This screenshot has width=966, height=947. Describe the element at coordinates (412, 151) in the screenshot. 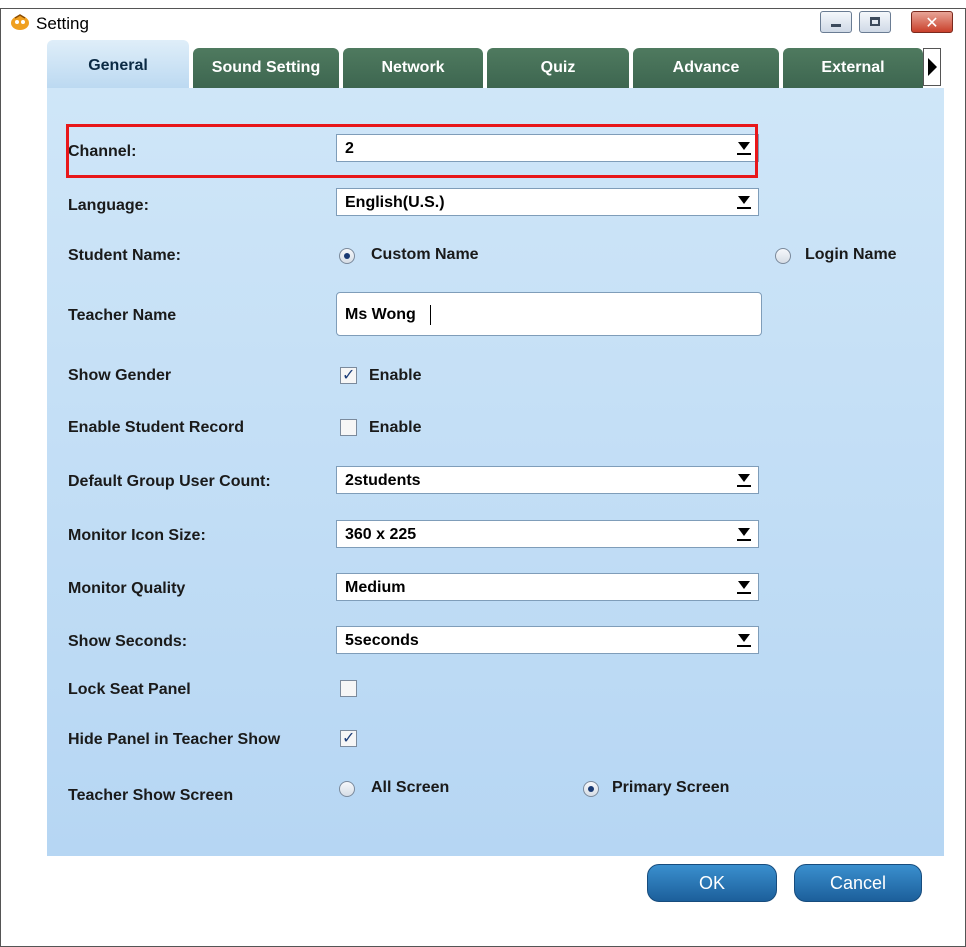

I see `channel-highlight-box` at that location.